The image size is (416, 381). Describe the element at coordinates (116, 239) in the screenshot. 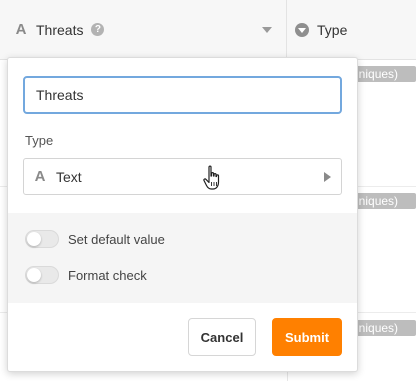

I see `default-value-label: Set default value` at that location.